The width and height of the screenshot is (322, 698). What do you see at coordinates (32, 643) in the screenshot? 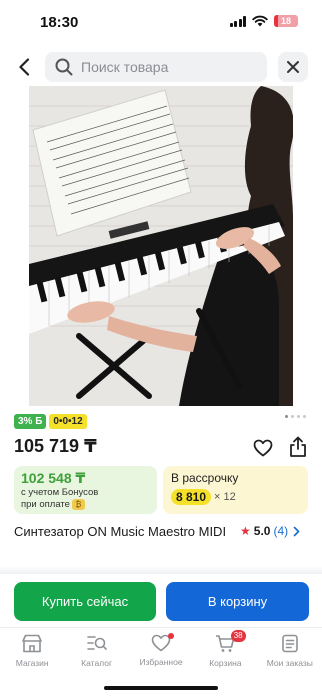
I see `shop-icon` at bounding box center [32, 643].